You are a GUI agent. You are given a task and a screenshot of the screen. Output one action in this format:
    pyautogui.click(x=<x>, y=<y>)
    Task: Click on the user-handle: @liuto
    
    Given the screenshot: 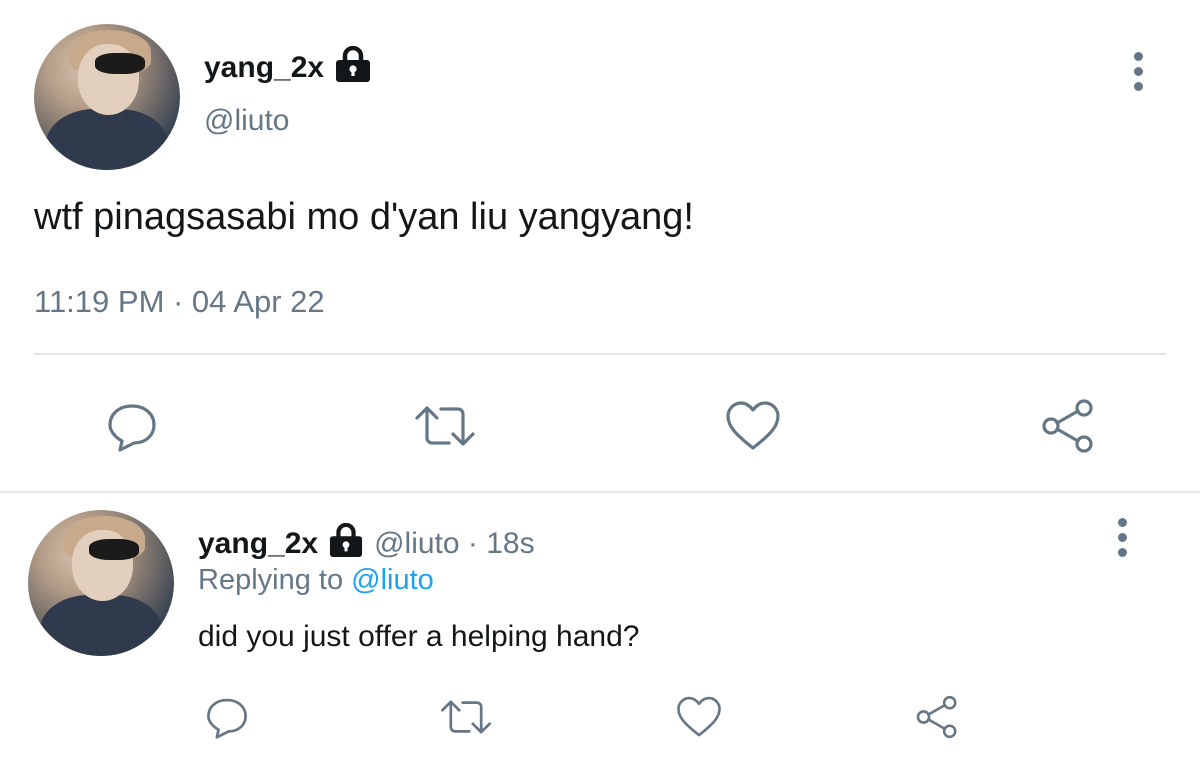 What is the action you would take?
    pyautogui.click(x=247, y=121)
    